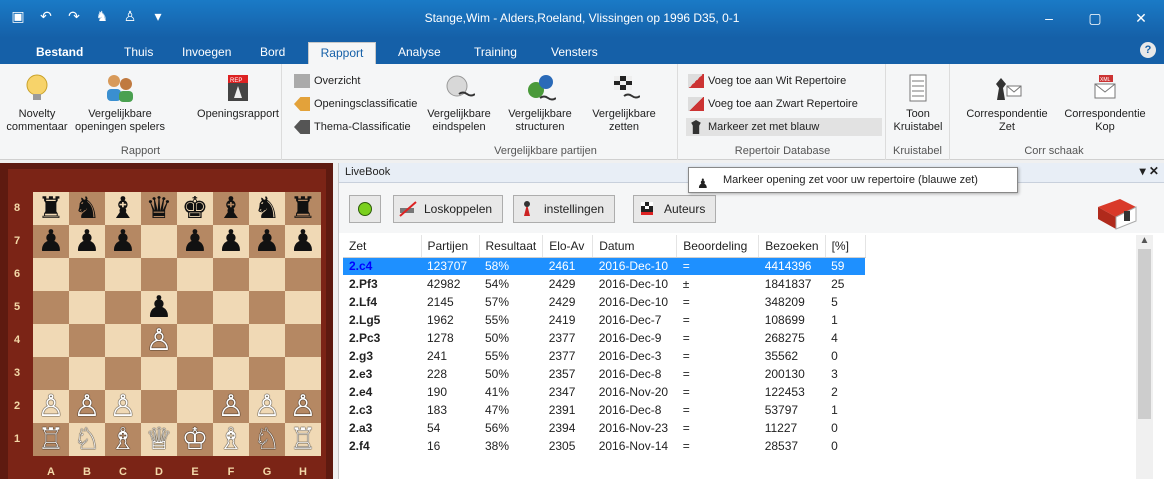 The height and width of the screenshot is (479, 1164). What do you see at coordinates (1149, 171) in the screenshot?
I see `panel-controls: ▾ ✕` at bounding box center [1149, 171].